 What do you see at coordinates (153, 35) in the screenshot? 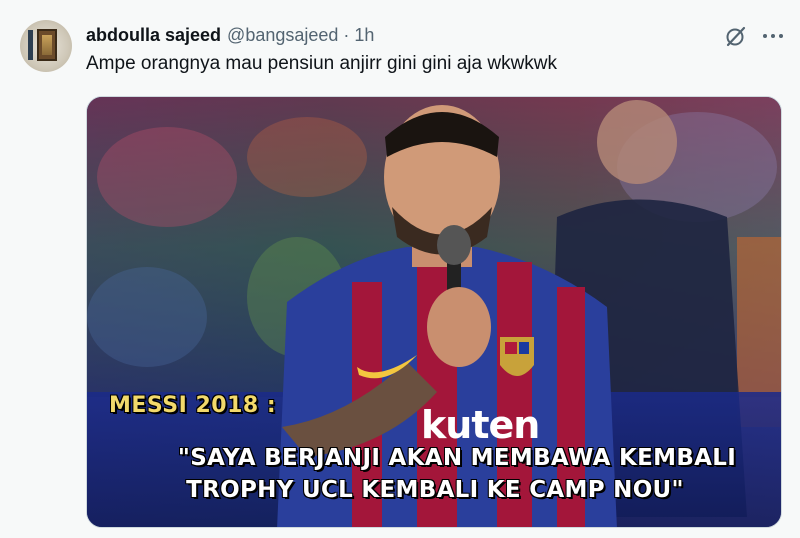
I see `author-name: abdoulla sajeed` at bounding box center [153, 35].